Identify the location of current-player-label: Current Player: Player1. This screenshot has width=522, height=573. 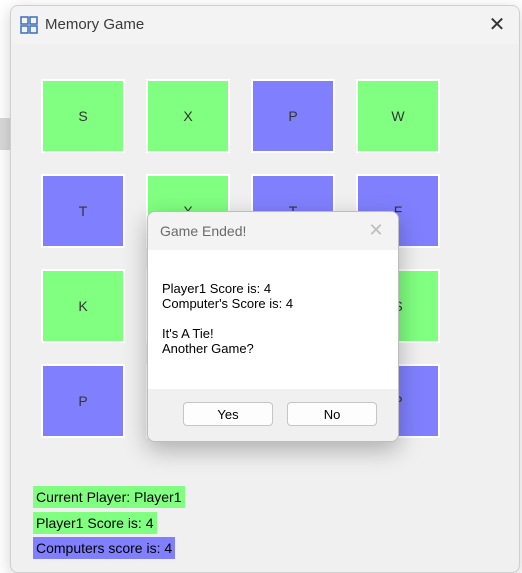
(109, 497).